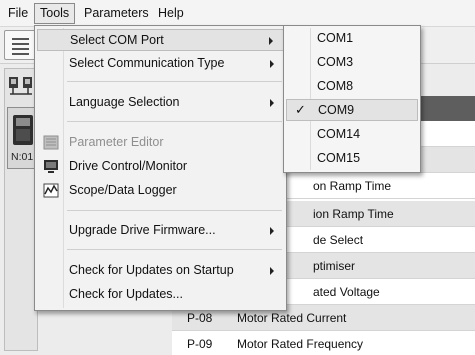 The height and width of the screenshot is (355, 475). I want to click on menu-item-select-com-port: Select COM Port, so click(160, 40).